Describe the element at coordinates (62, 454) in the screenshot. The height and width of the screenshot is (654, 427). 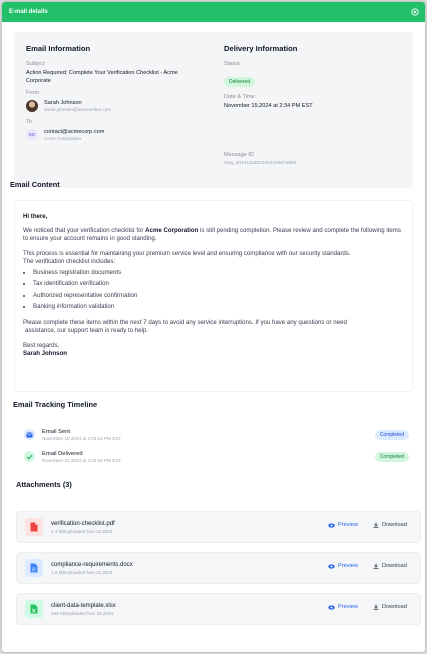
I see `event-title: Email Delivered` at that location.